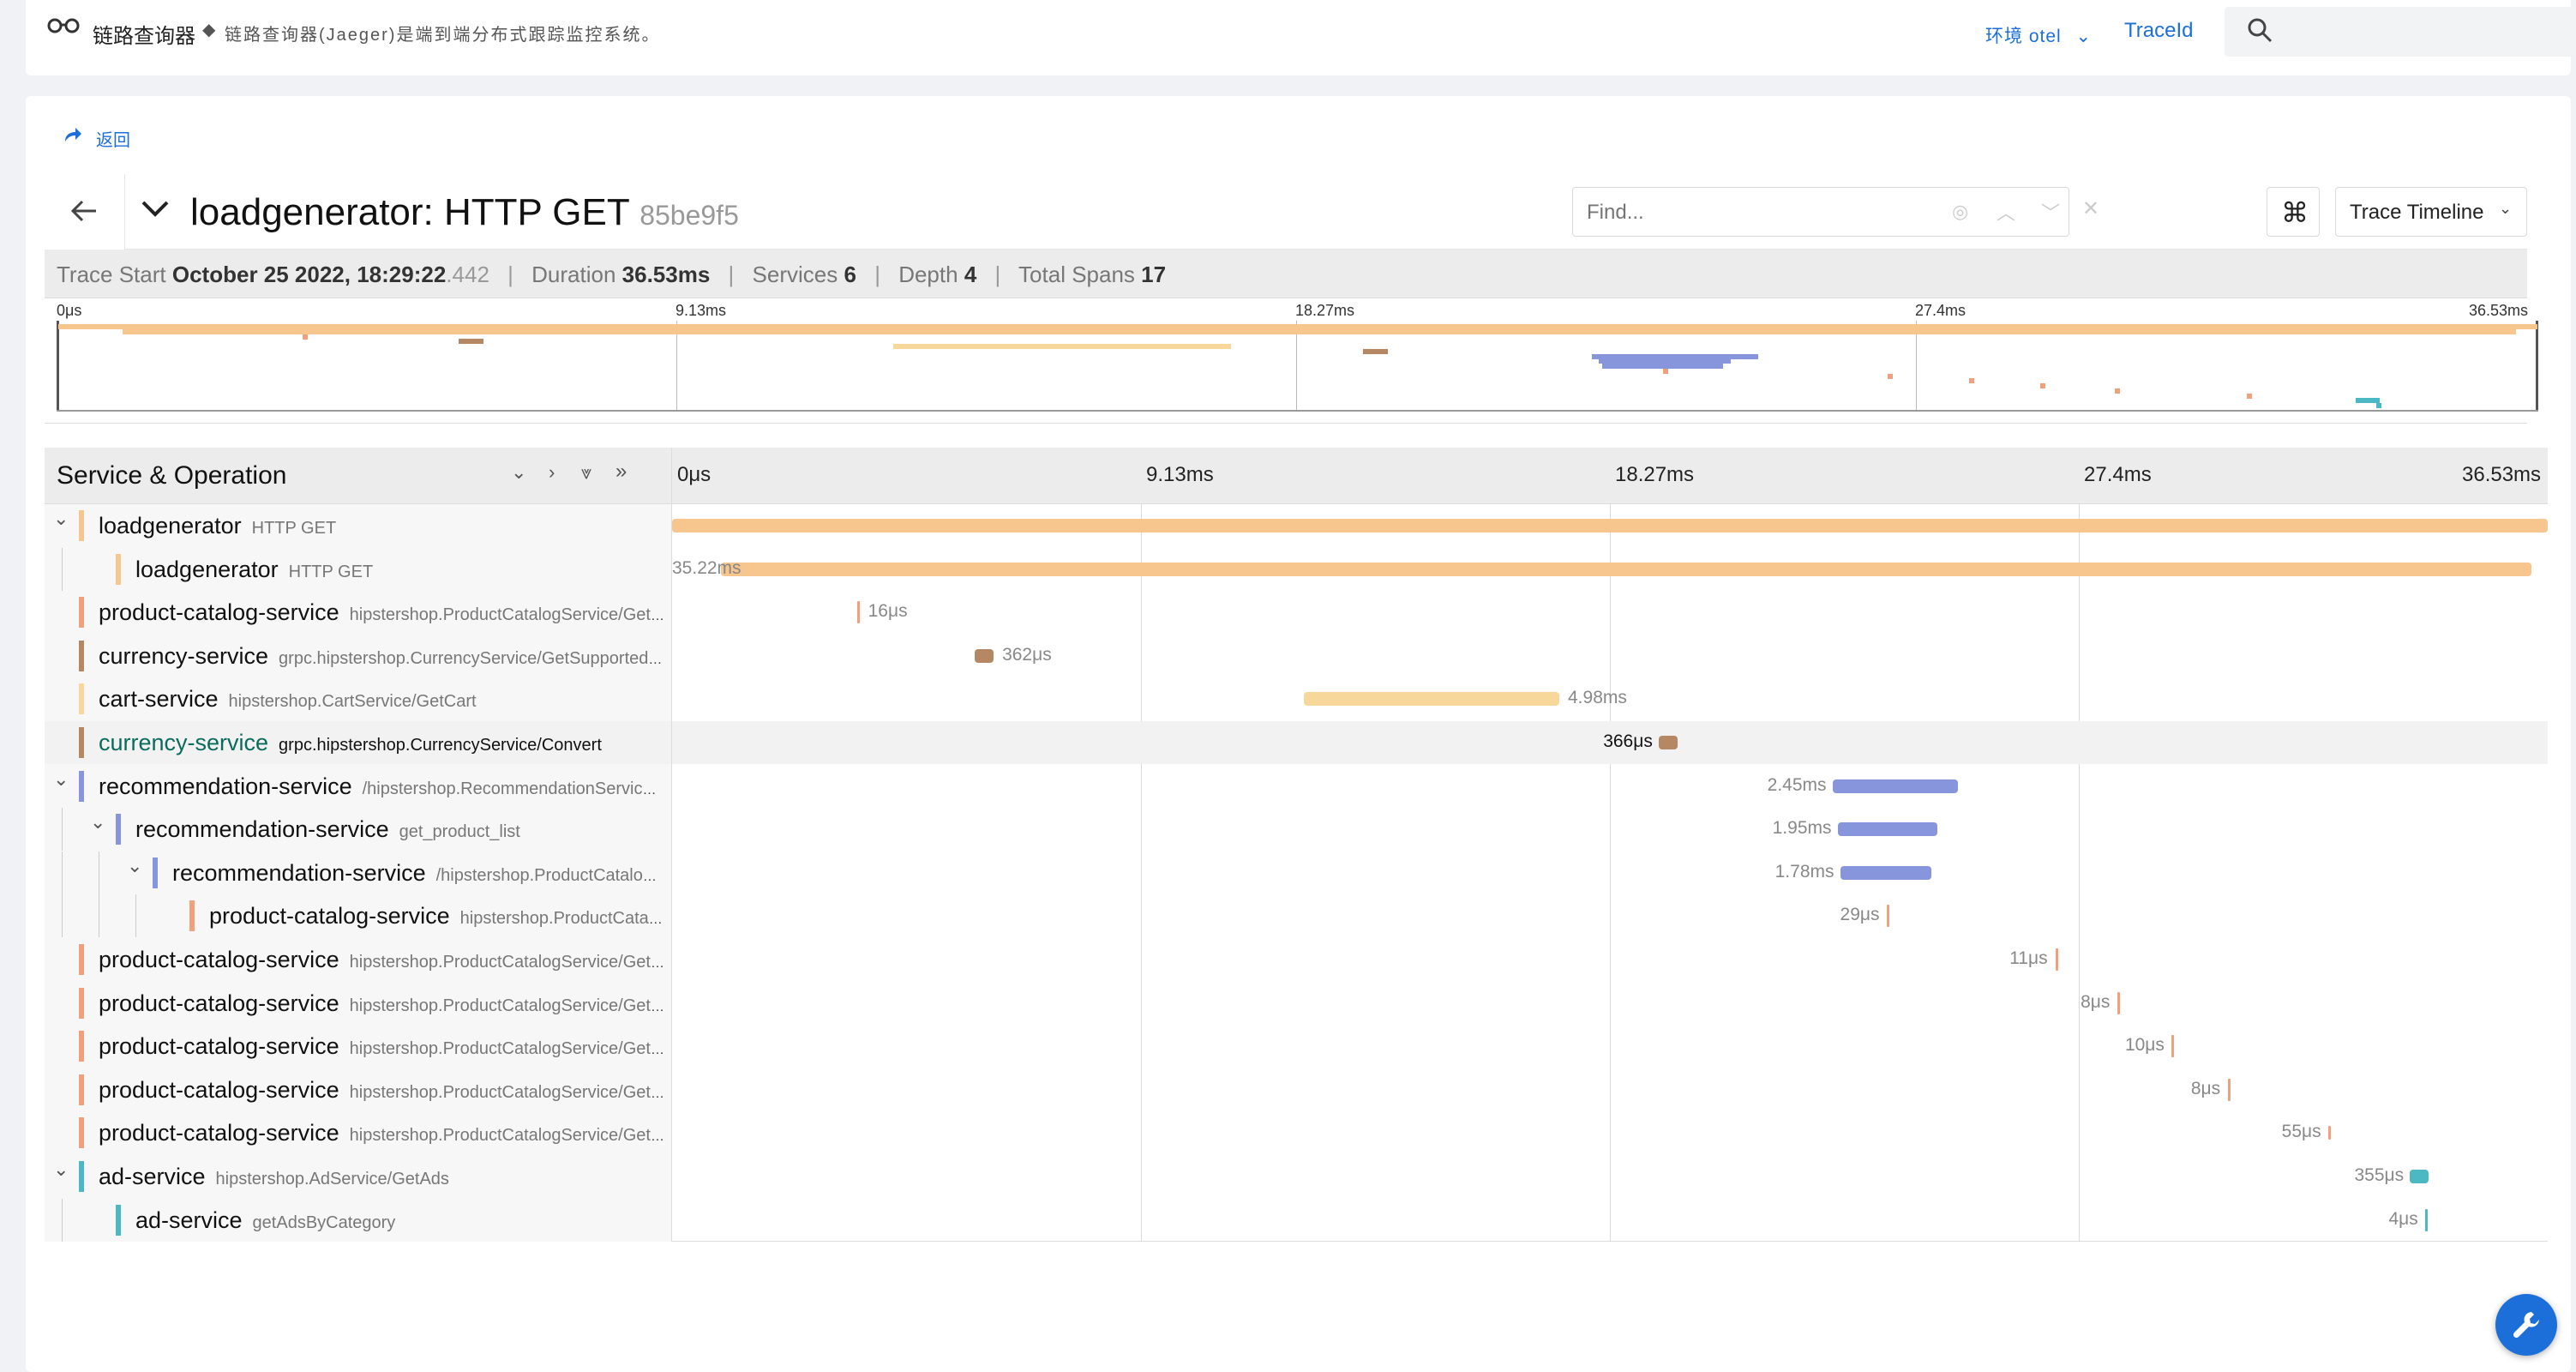 This screenshot has width=2576, height=1372. Describe the element at coordinates (1610, 1047) in the screenshot. I see `span-bar-row: 10μs` at that location.